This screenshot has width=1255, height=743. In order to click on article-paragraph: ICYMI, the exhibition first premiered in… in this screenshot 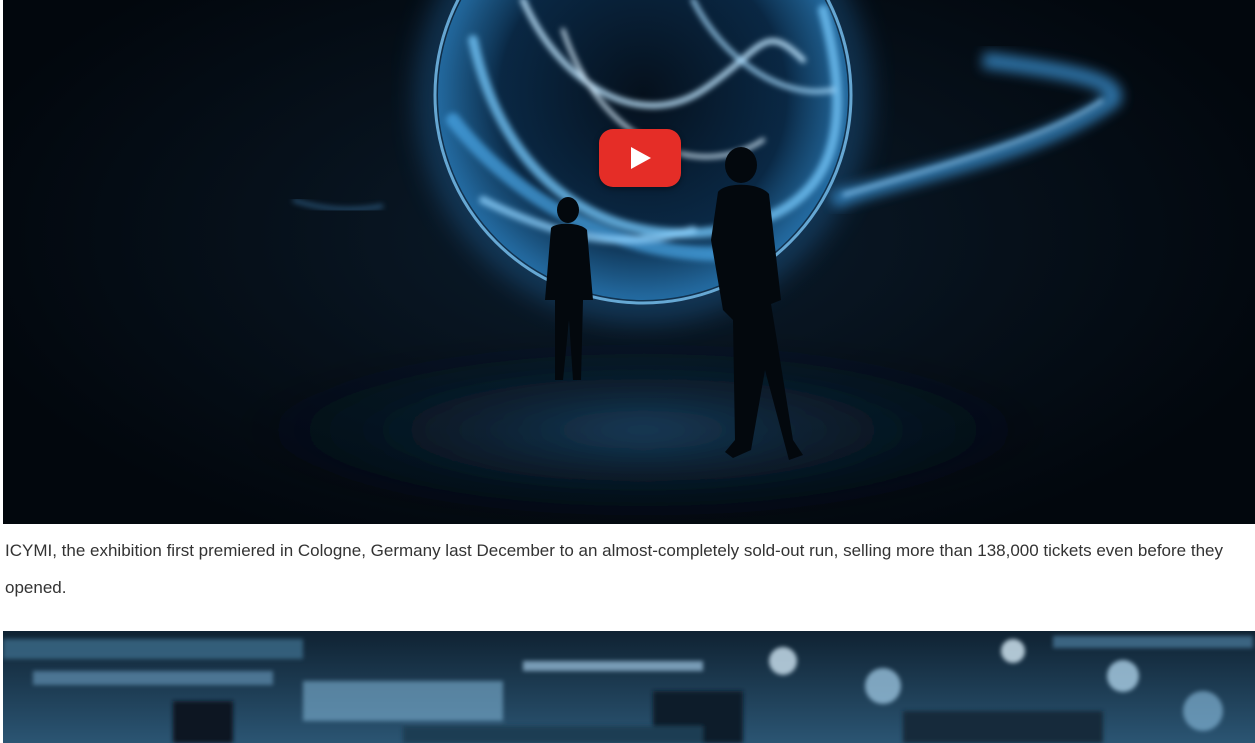, I will do `click(614, 569)`.